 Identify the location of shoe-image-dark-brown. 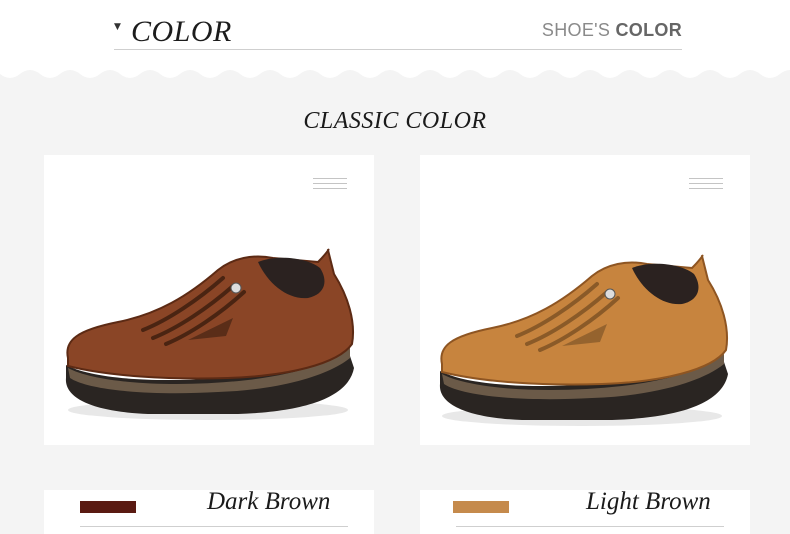
(209, 334).